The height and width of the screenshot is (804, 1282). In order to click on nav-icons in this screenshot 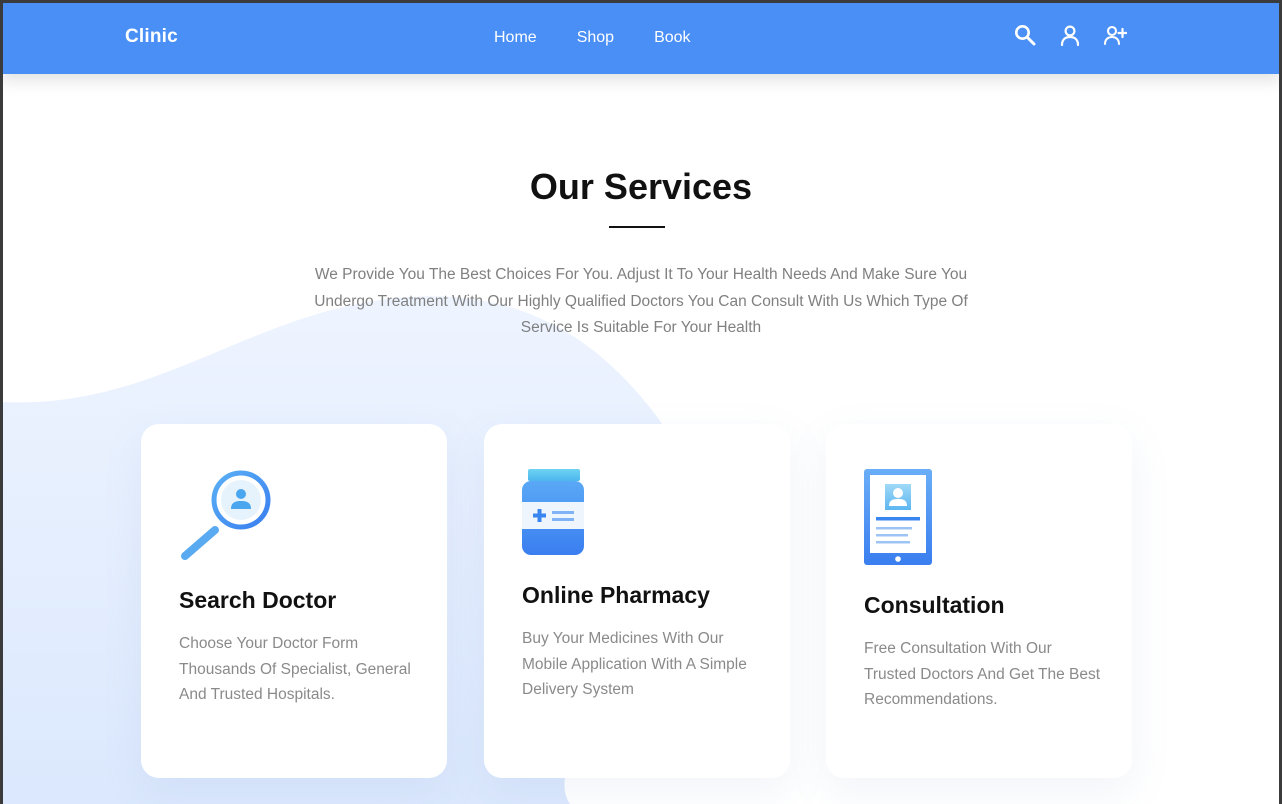, I will do `click(1070, 35)`.